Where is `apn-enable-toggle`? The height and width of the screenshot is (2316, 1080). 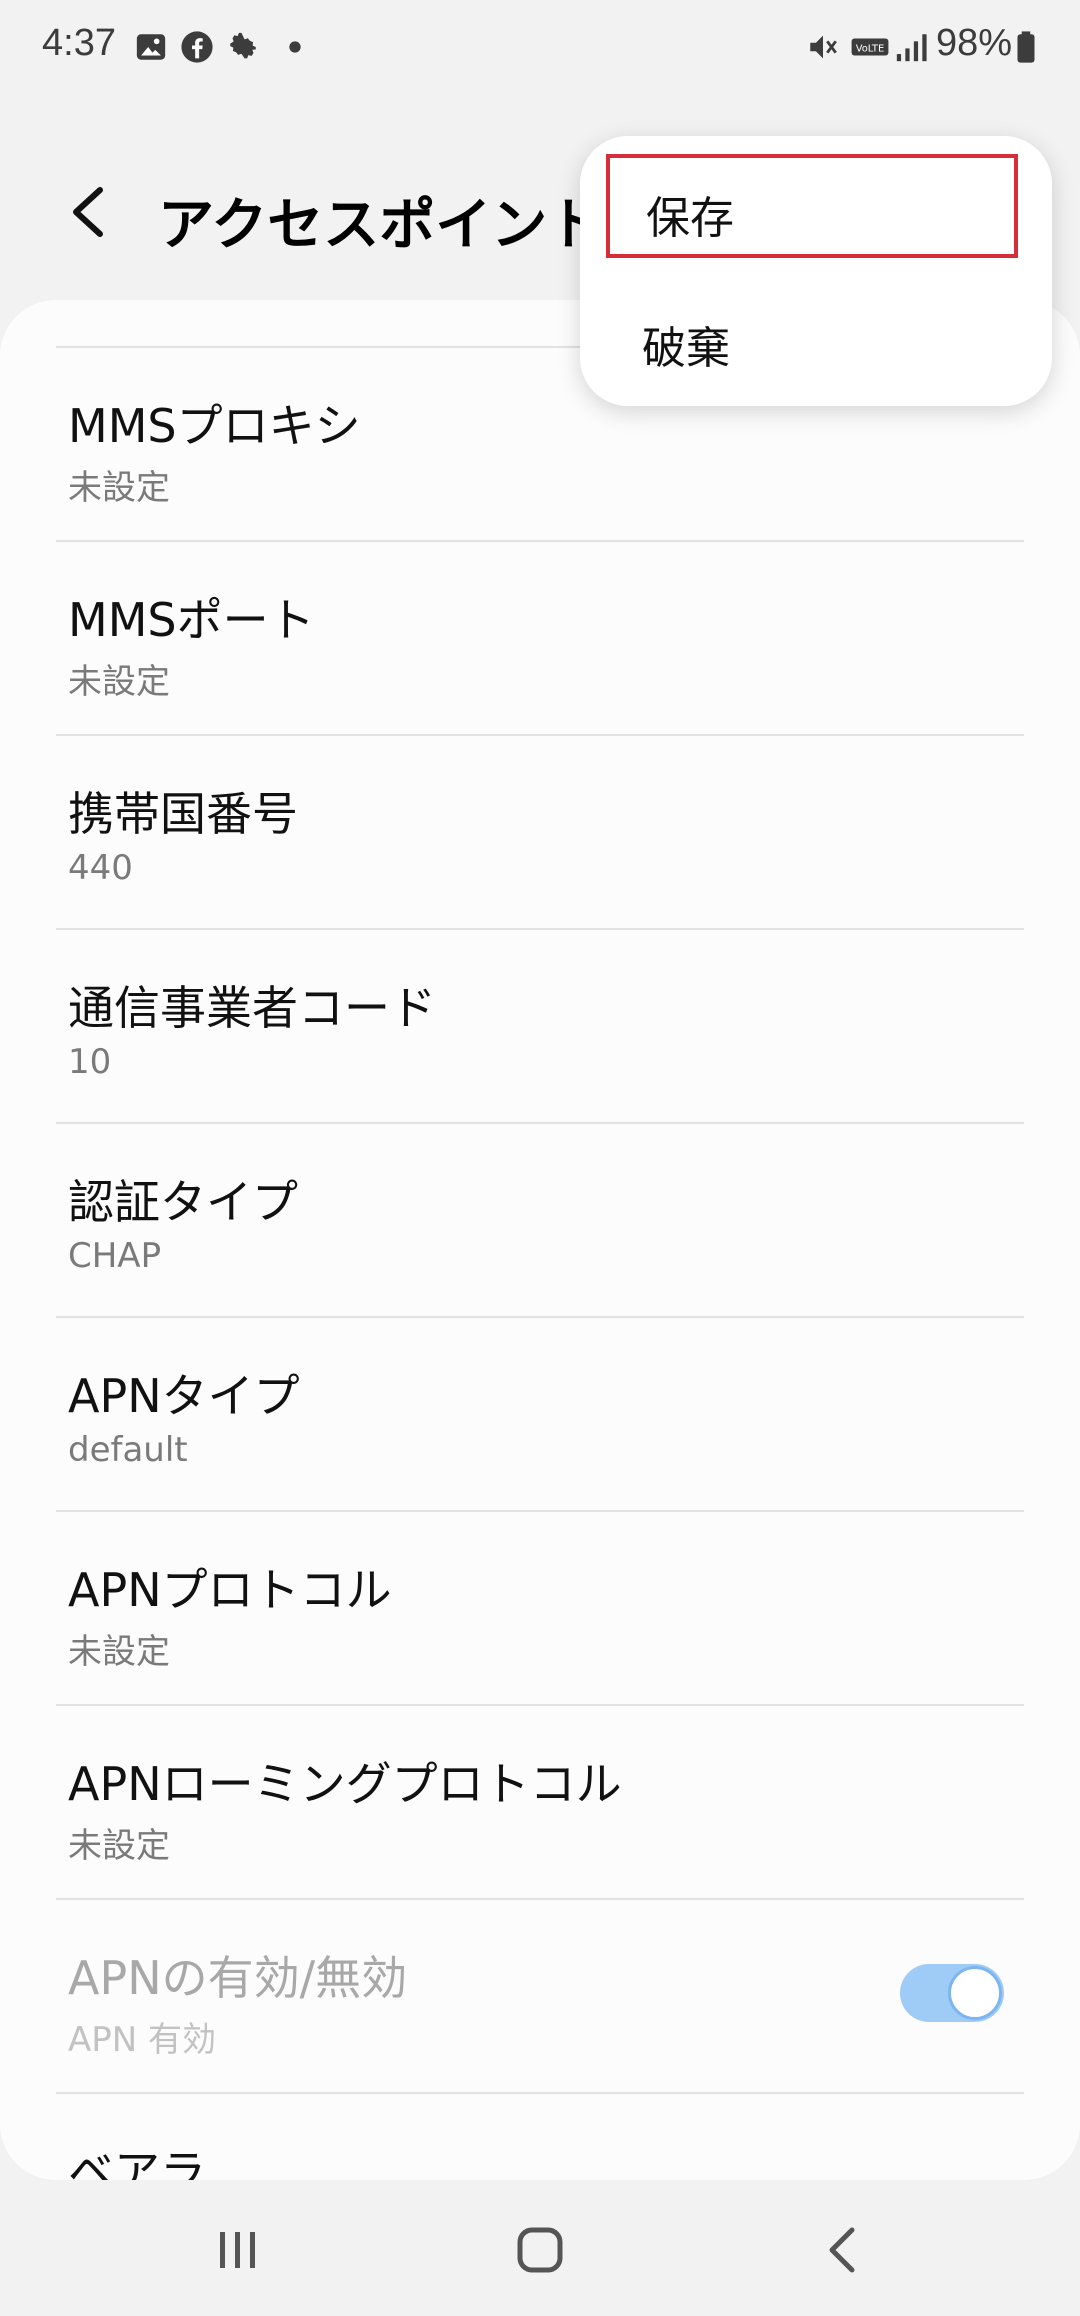
apn-enable-toggle is located at coordinates (952, 1993).